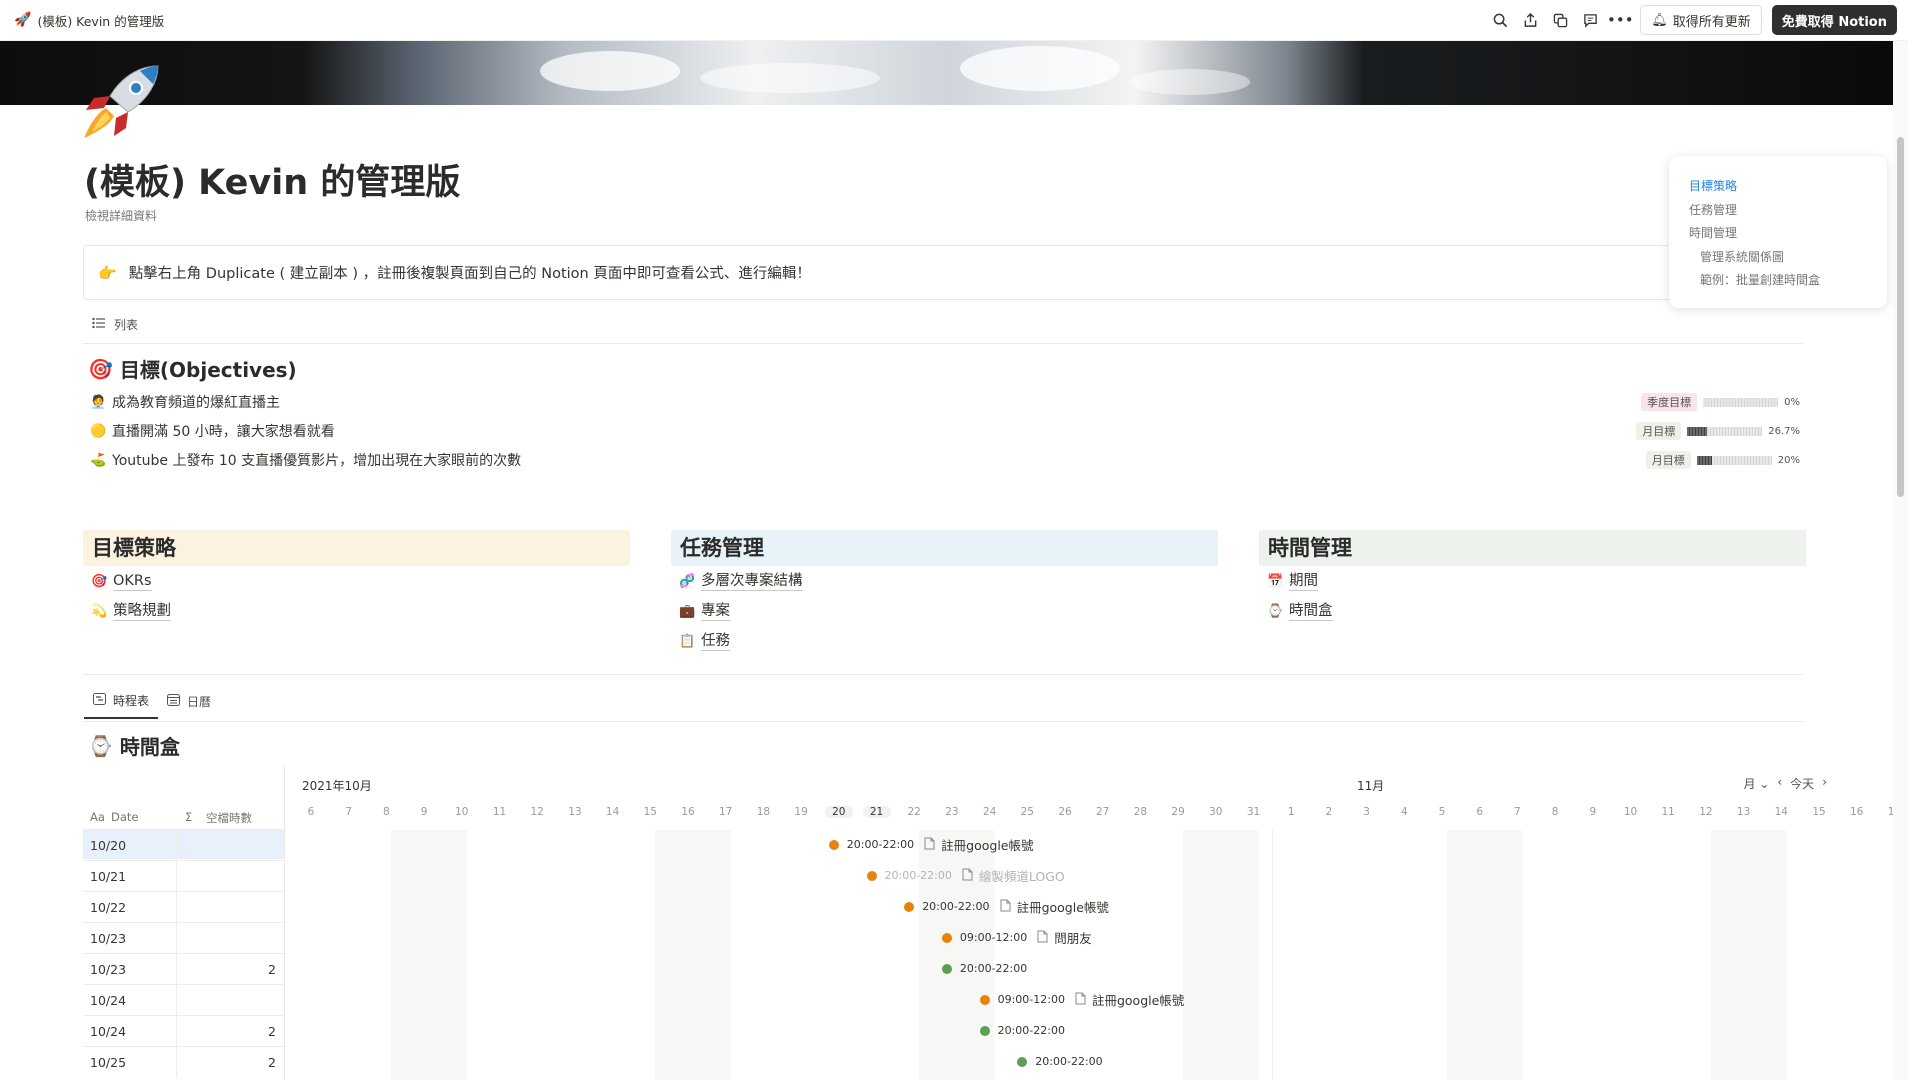 The image size is (1908, 1080). Describe the element at coordinates (149, 747) in the screenshot. I see `timebox-title: 時間盒` at that location.